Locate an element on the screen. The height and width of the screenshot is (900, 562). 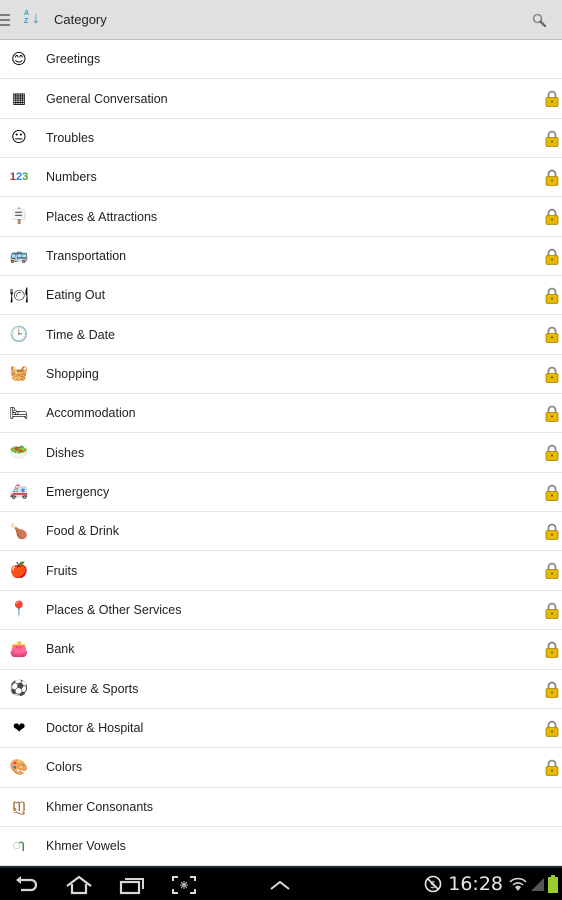
bus-icon: 🚌 is located at coordinates (19, 256).